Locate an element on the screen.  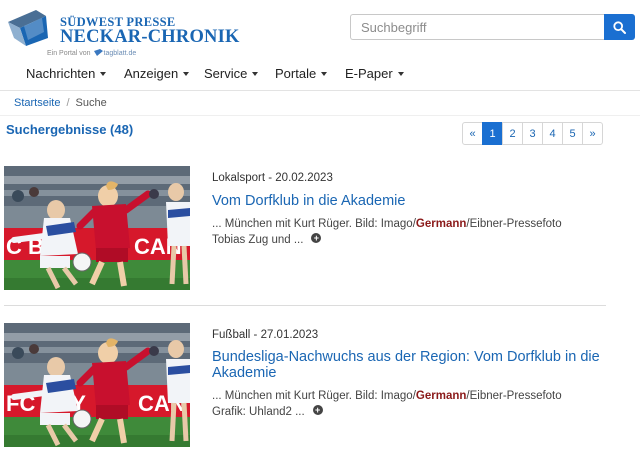
football-photo-image: C BAY CAN is located at coordinates (97, 228).